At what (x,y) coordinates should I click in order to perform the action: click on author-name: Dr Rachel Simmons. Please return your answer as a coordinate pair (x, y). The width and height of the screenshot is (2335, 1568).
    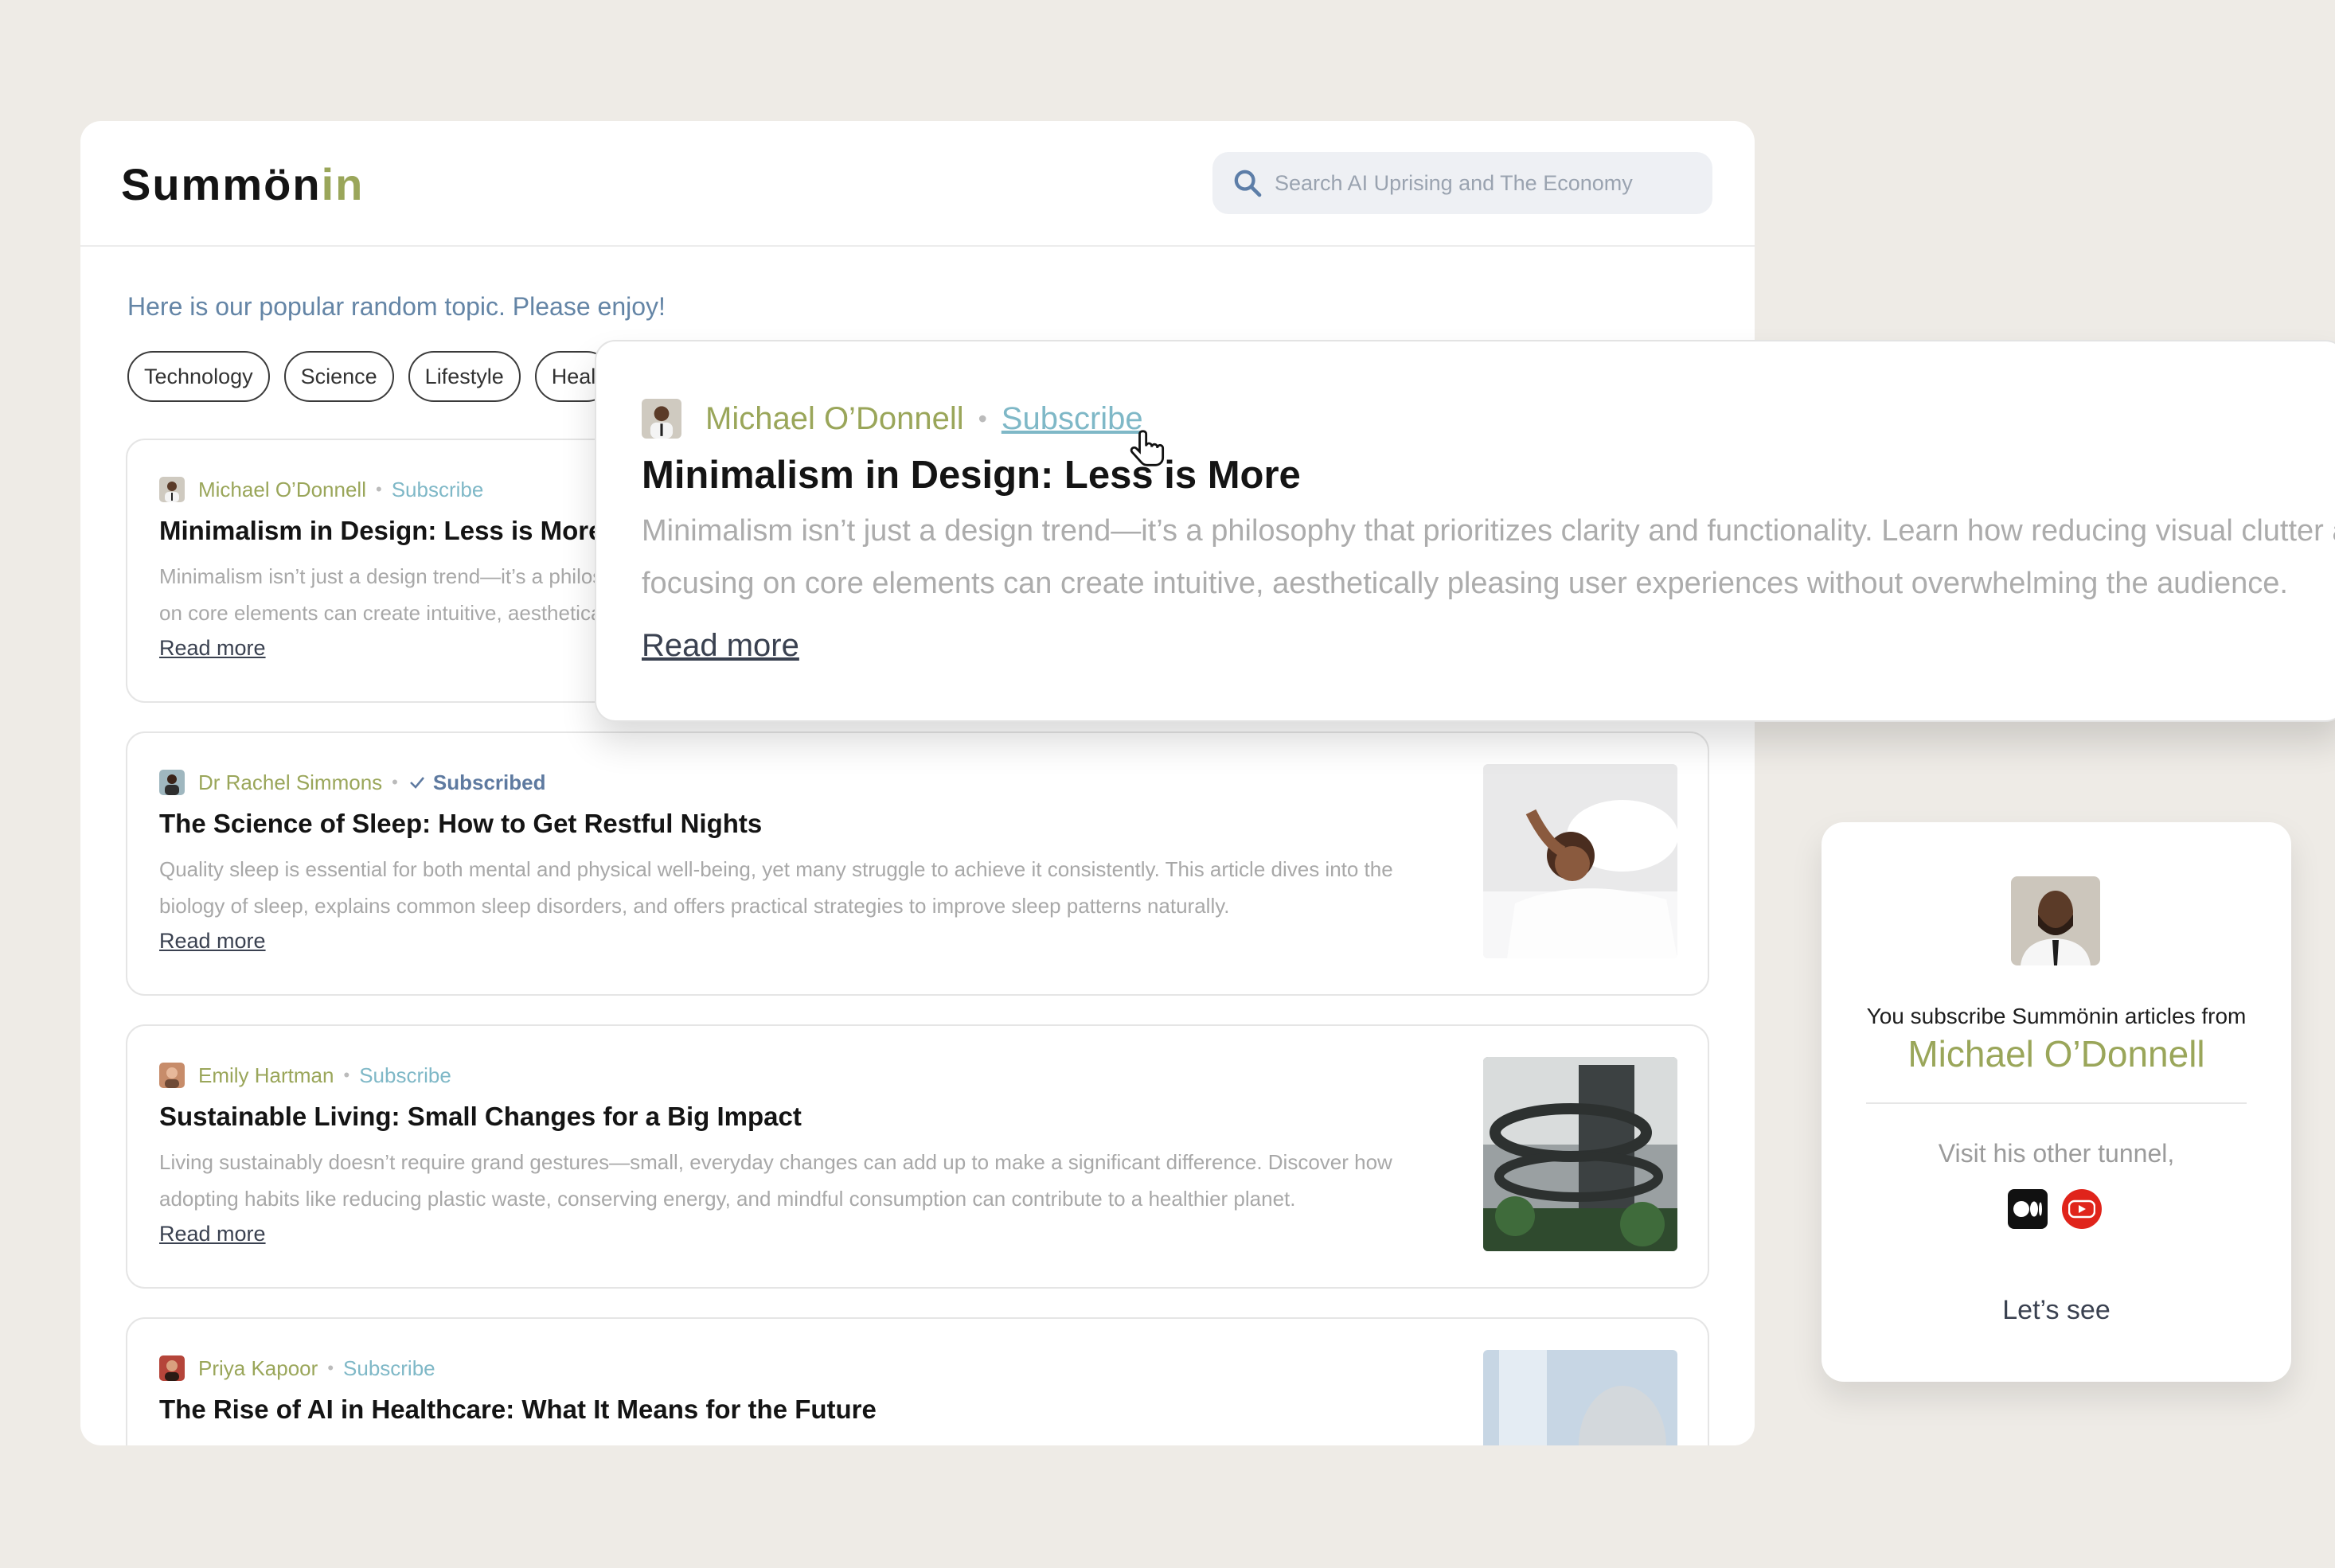
    Looking at the image, I should click on (290, 783).